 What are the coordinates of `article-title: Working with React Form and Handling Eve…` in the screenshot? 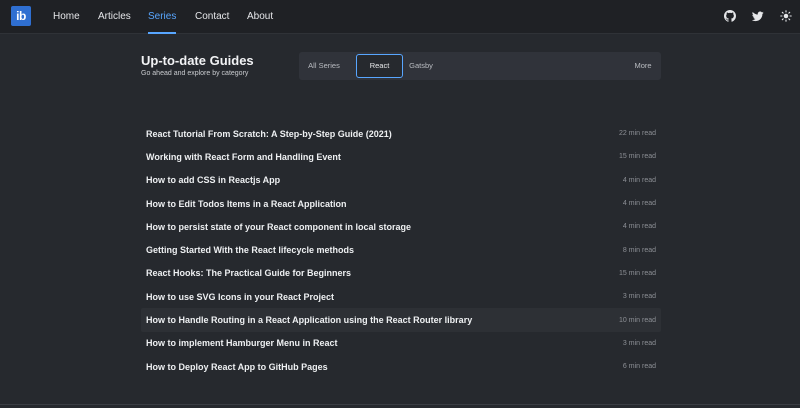 It's located at (243, 156).